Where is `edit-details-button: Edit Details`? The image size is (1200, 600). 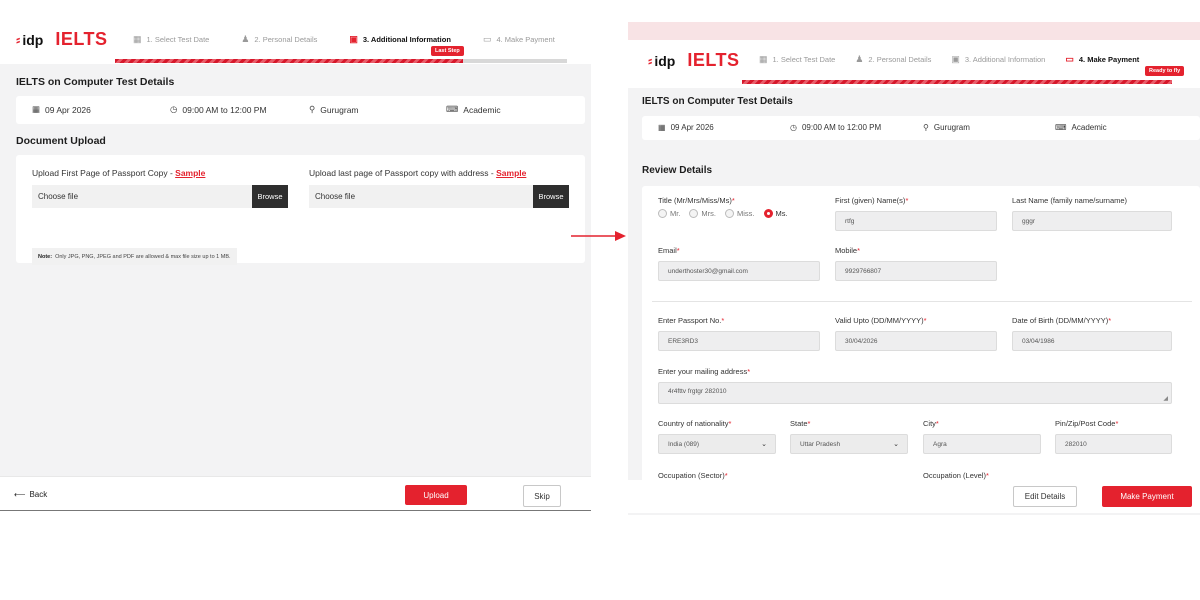 edit-details-button: Edit Details is located at coordinates (1045, 496).